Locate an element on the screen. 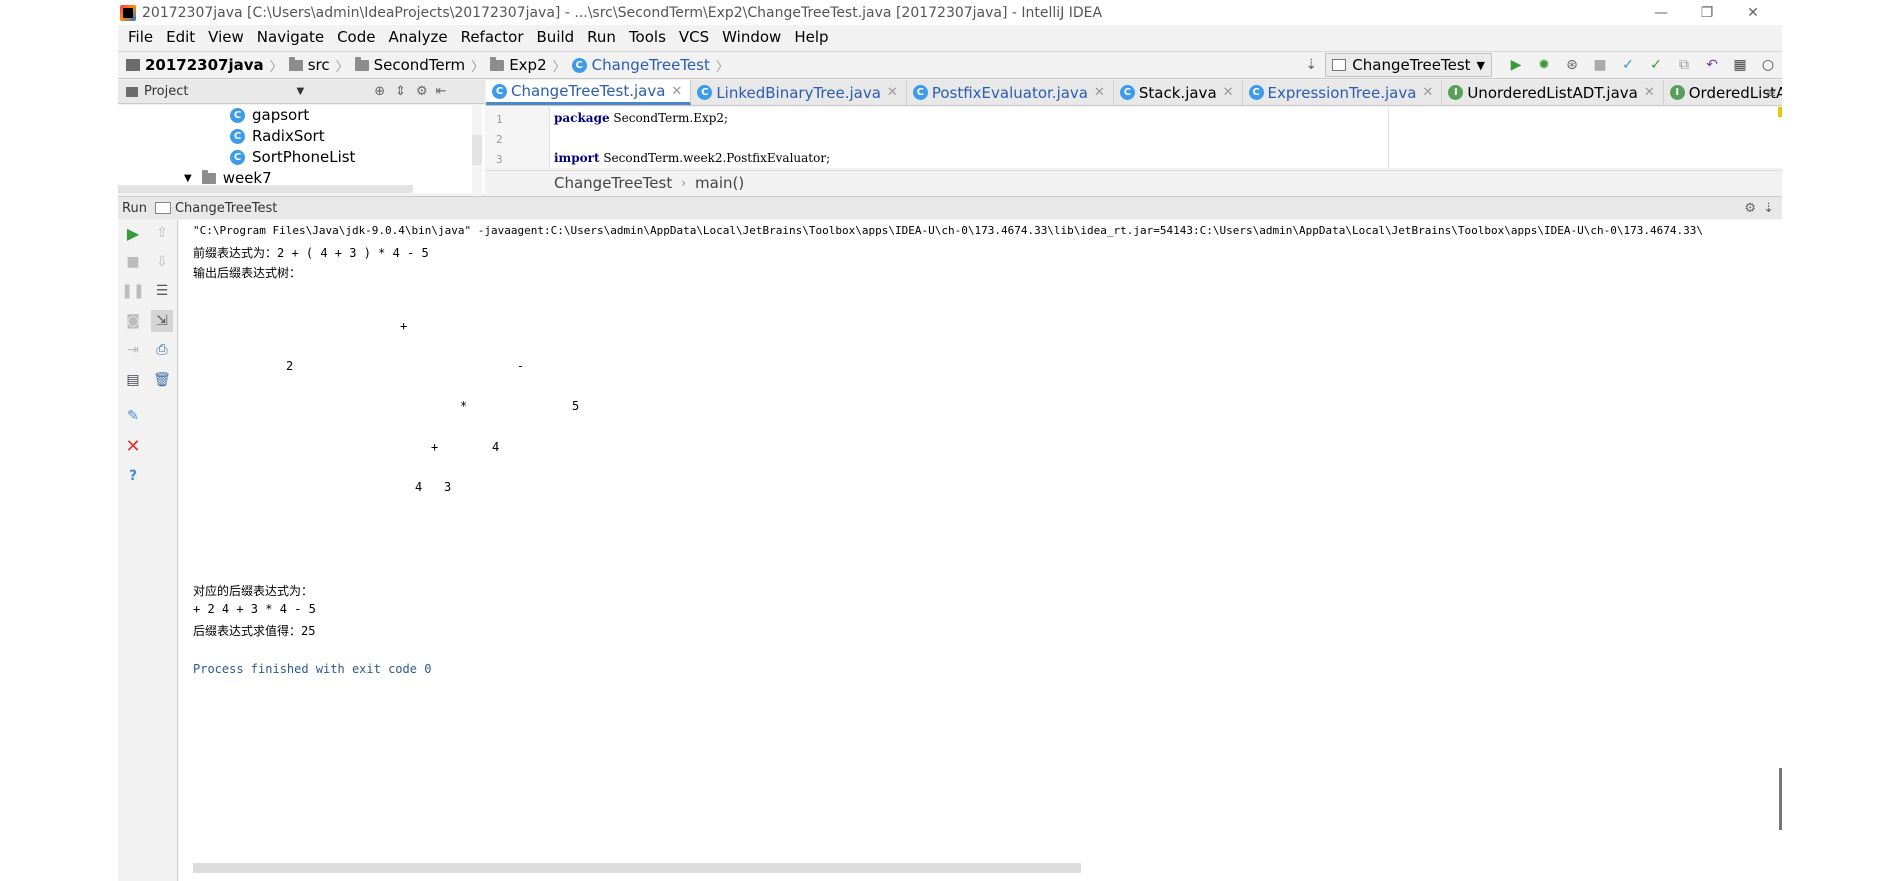 The image size is (1899, 881). crumb-exp2: Exp2 is located at coordinates (518, 65).